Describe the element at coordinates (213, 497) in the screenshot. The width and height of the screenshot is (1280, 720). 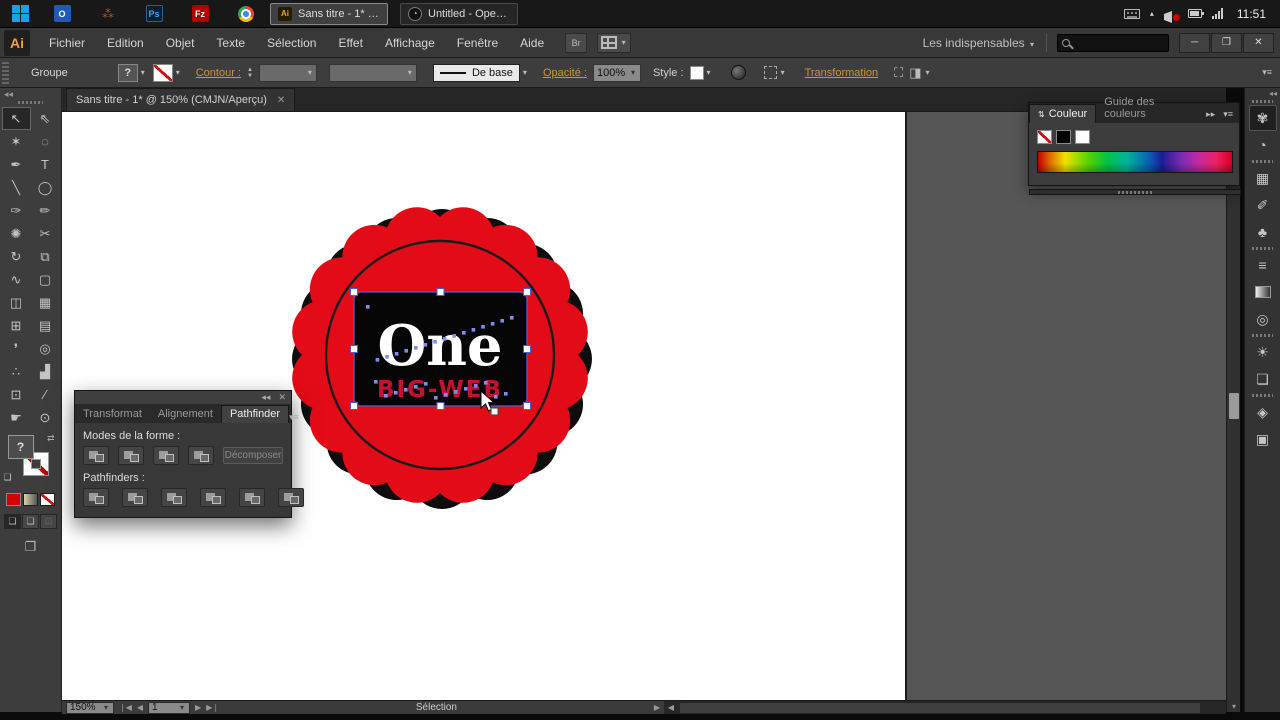
I see `crop-button` at that location.